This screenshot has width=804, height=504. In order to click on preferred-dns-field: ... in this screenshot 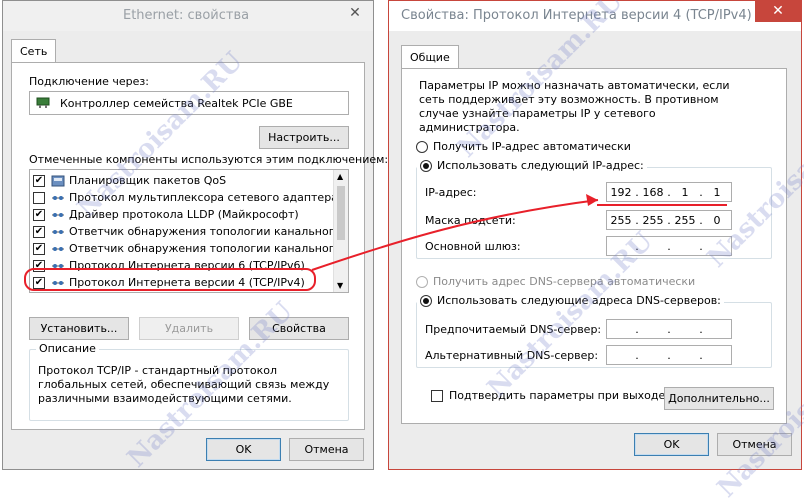, I will do `click(669, 329)`.